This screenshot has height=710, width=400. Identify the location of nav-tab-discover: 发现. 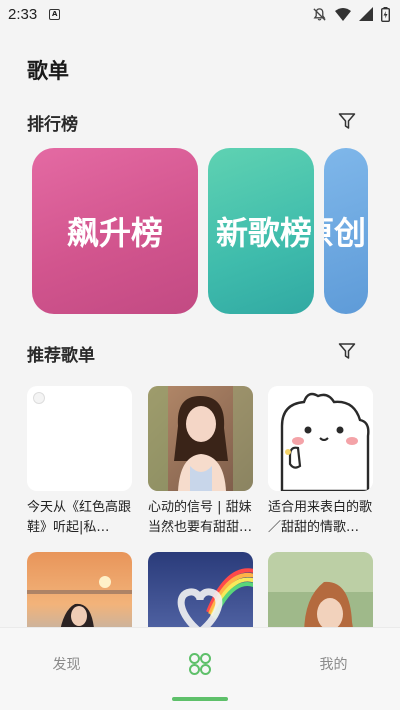
(66, 664).